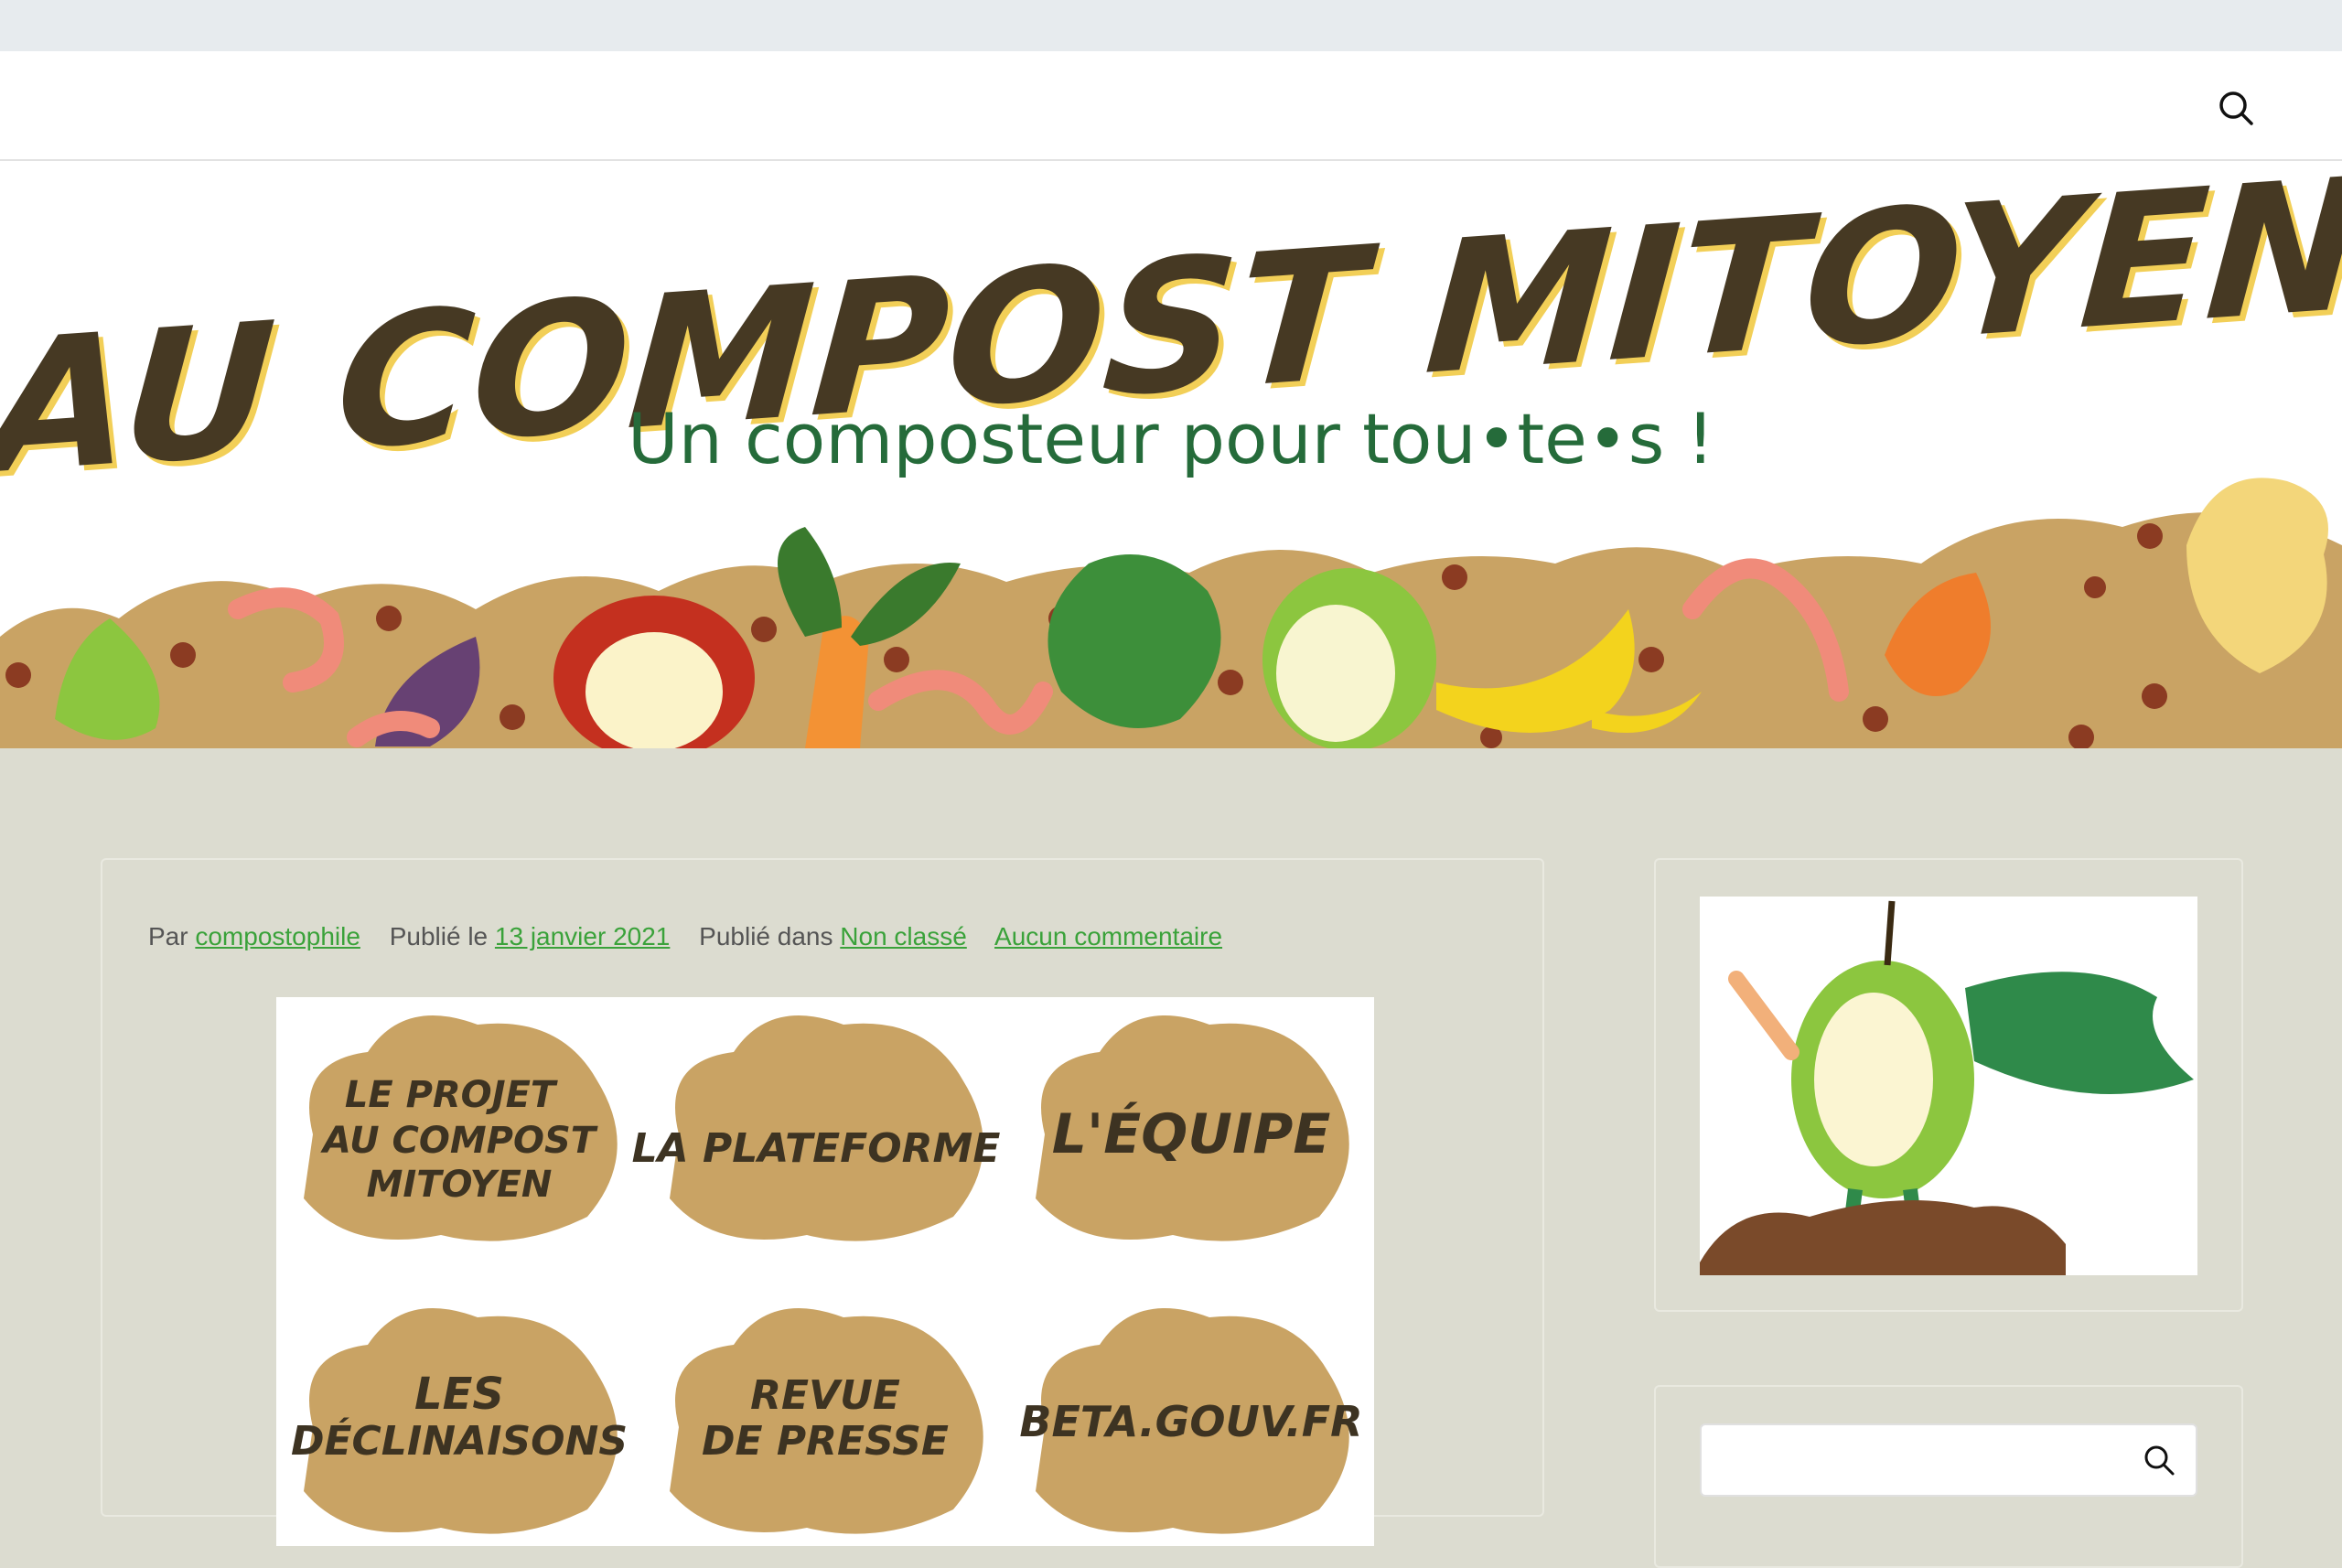  I want to click on sidebar-image-widget, so click(1948, 1085).